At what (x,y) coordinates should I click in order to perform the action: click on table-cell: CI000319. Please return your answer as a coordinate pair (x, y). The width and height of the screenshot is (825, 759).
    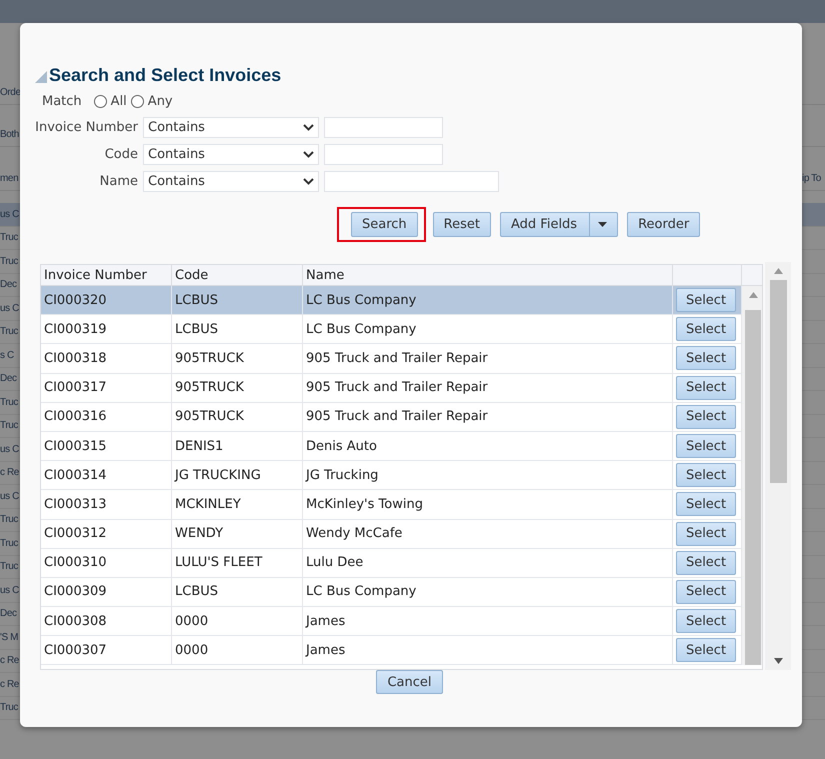
    Looking at the image, I should click on (106, 329).